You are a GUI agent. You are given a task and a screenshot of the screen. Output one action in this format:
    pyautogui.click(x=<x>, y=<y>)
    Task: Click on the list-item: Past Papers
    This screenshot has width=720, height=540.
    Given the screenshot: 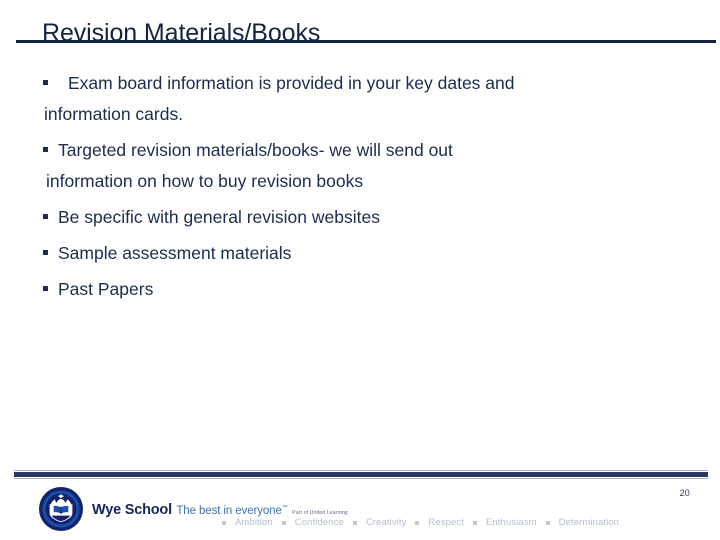 What is the action you would take?
    pyautogui.click(x=350, y=289)
    